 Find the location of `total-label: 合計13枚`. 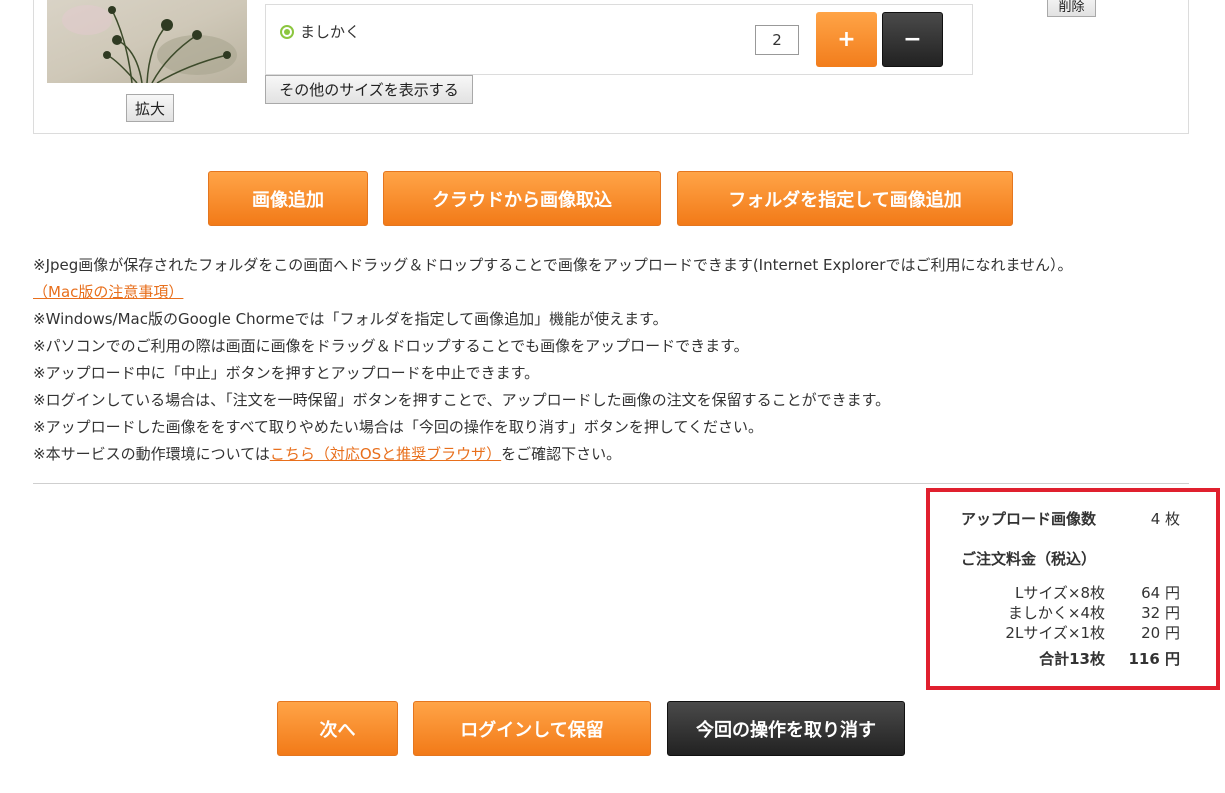

total-label: 合計13枚 is located at coordinates (1072, 659).